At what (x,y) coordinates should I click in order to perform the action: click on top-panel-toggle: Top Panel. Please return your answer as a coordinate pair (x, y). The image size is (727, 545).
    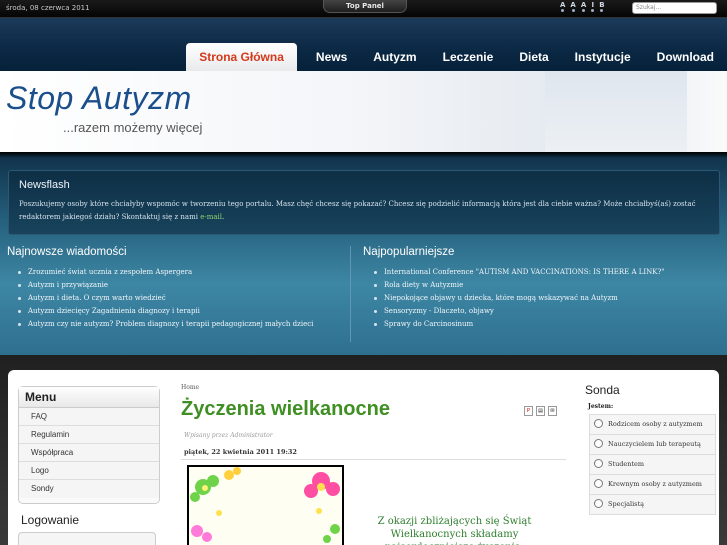
    Looking at the image, I should click on (365, 6).